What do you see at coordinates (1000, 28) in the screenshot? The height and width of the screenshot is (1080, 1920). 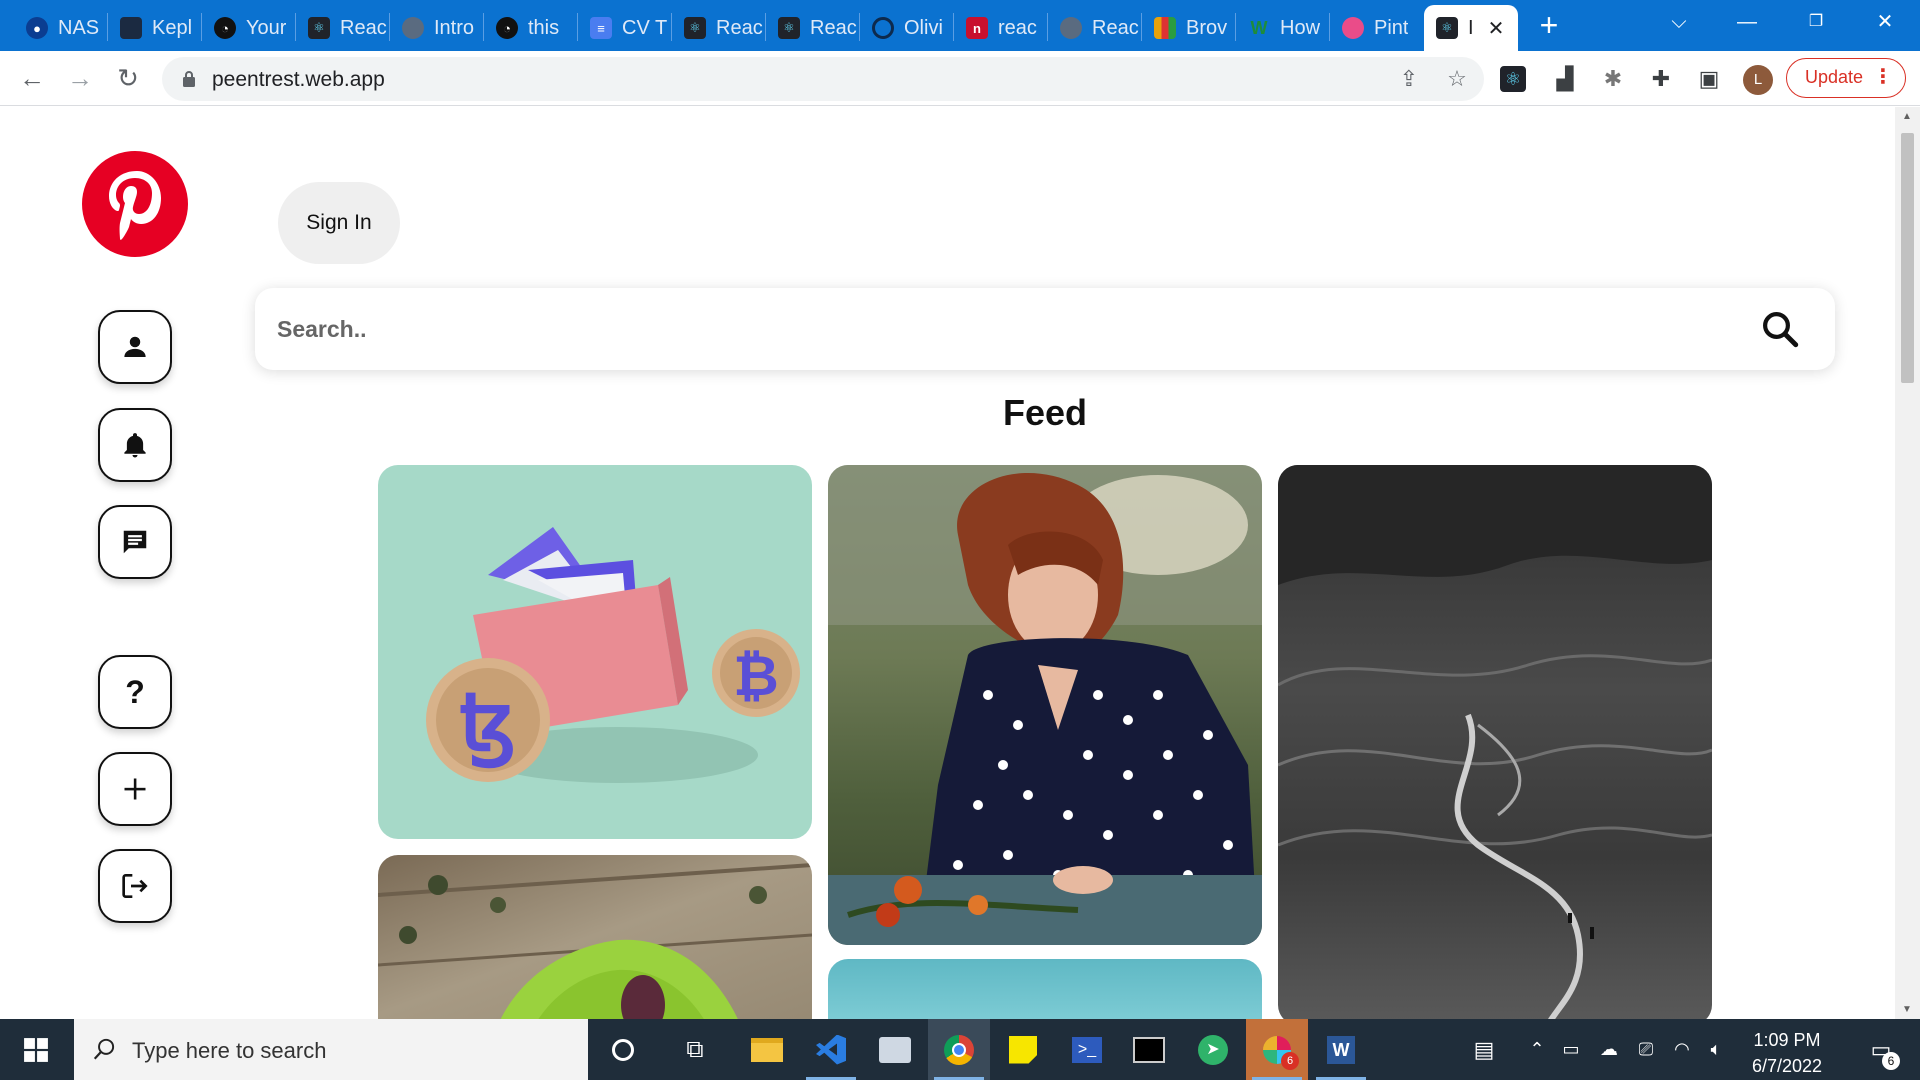 I see `browser-tab: n reac` at bounding box center [1000, 28].